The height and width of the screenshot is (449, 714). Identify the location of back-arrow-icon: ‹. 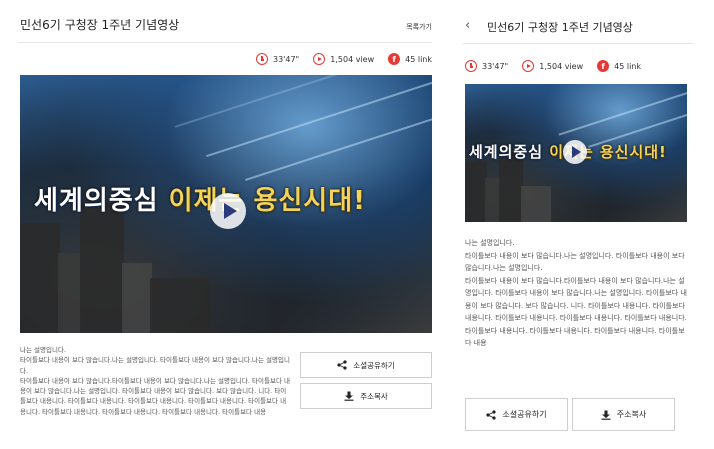
(467, 25).